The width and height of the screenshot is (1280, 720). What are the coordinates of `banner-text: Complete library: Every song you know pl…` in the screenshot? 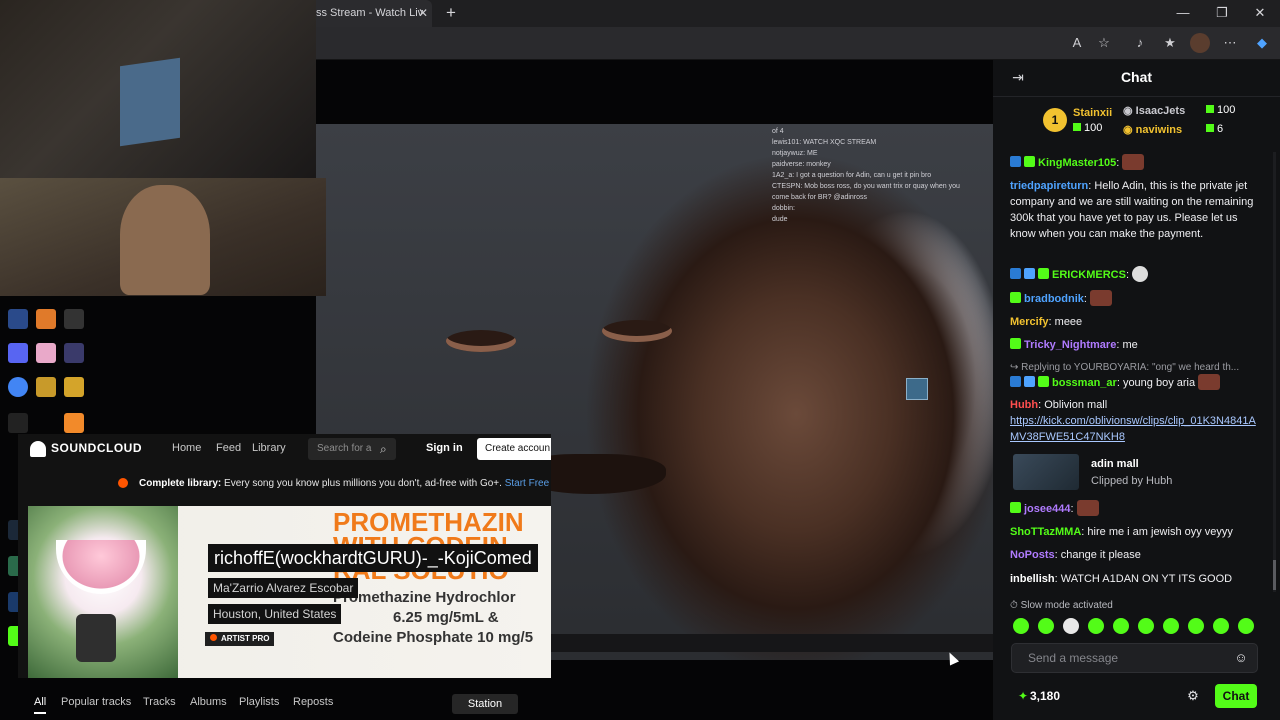 It's located at (344, 484).